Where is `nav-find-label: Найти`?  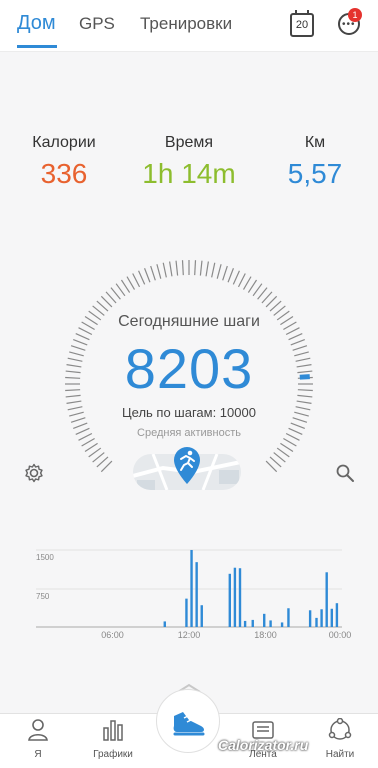
nav-find-label: Найти is located at coordinates (340, 754).